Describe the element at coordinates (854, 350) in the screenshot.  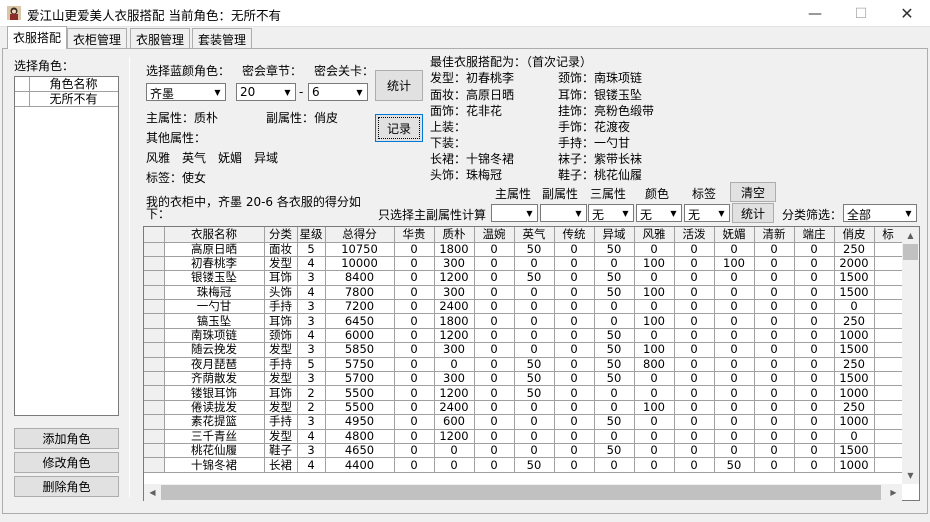
I see `table-cell: 1500` at that location.